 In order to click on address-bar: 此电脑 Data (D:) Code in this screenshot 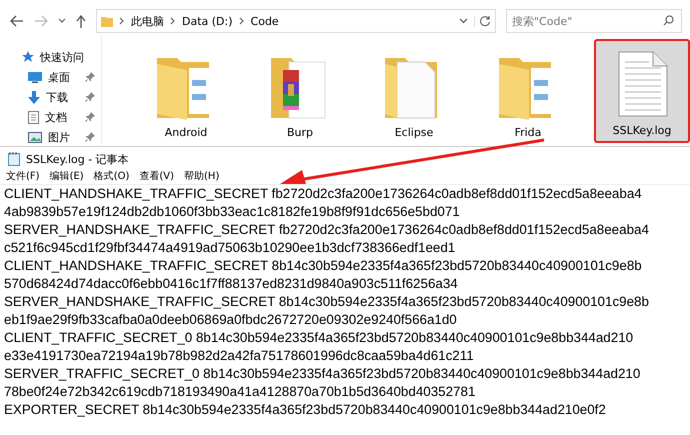, I will do `click(296, 21)`.